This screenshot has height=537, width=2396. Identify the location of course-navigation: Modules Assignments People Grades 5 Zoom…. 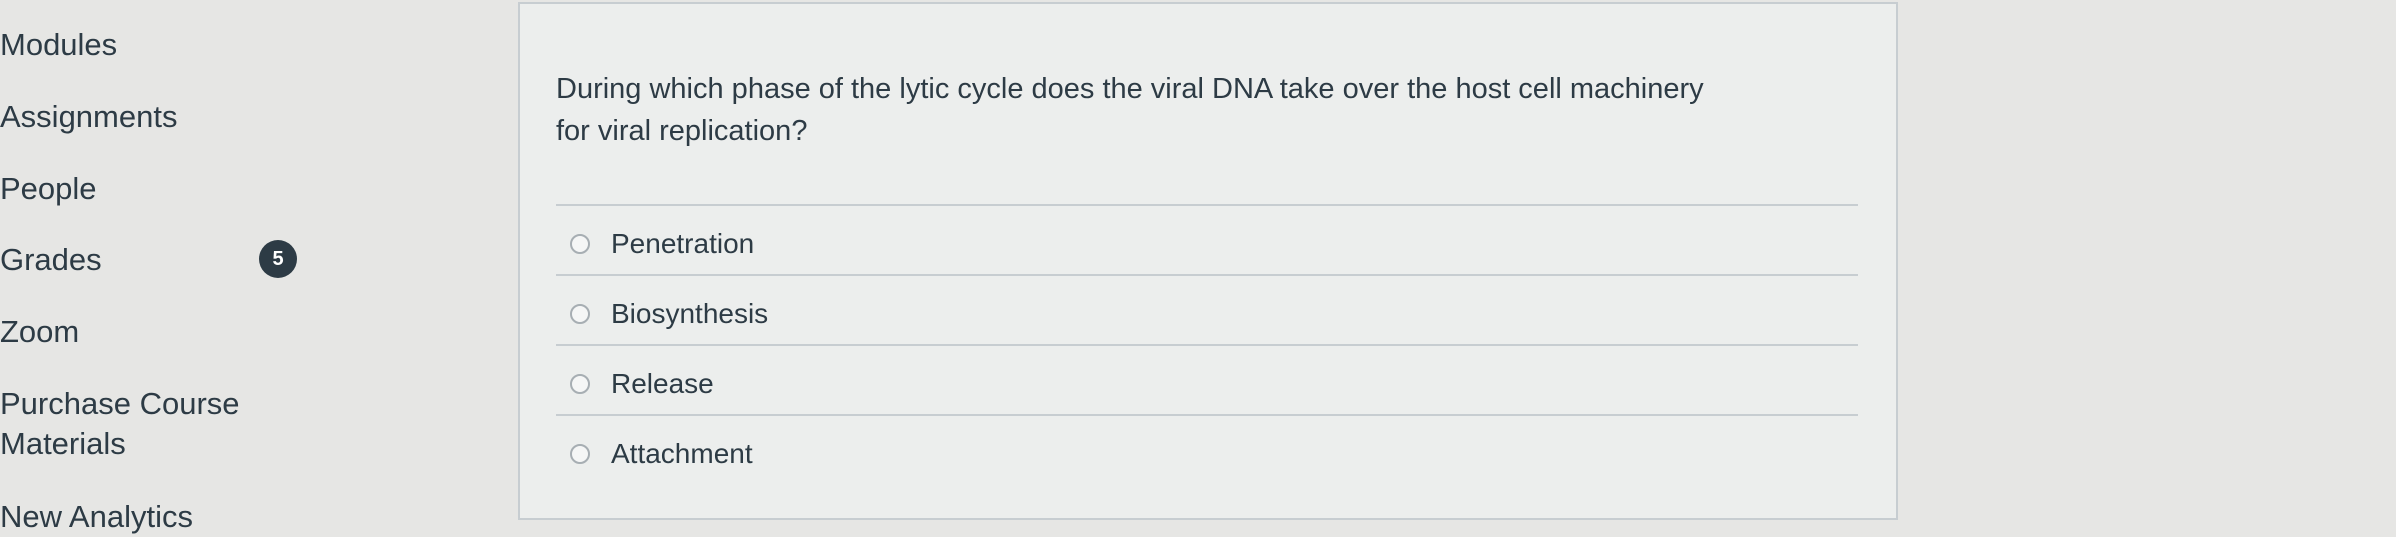
(160, 267).